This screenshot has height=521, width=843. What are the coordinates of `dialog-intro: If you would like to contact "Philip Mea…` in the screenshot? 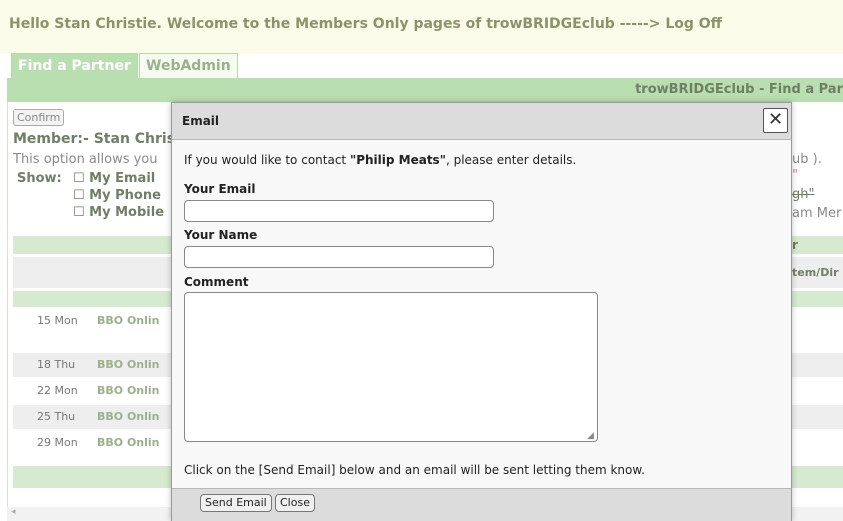 It's located at (380, 160).